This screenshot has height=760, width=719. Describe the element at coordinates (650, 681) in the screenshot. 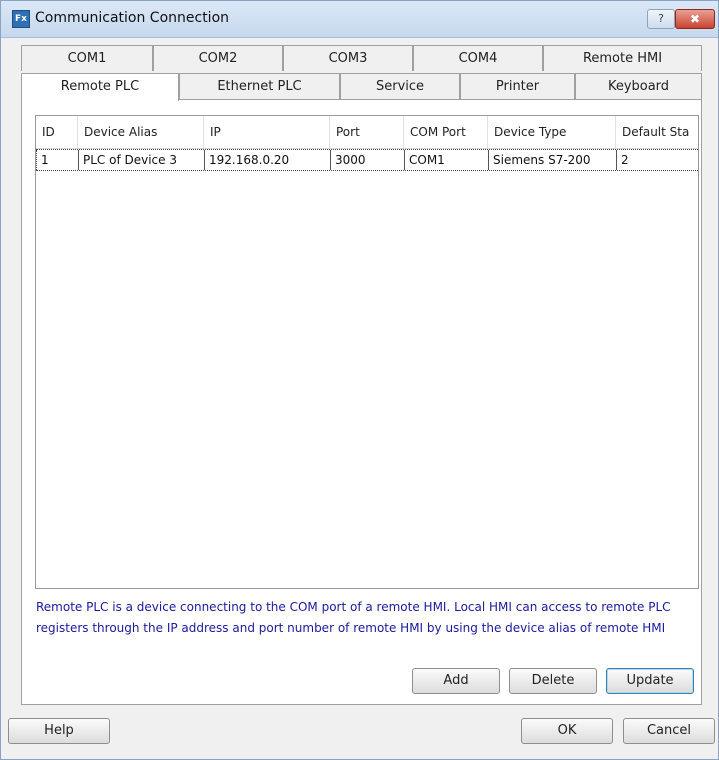

I see `update-button: Update` at that location.